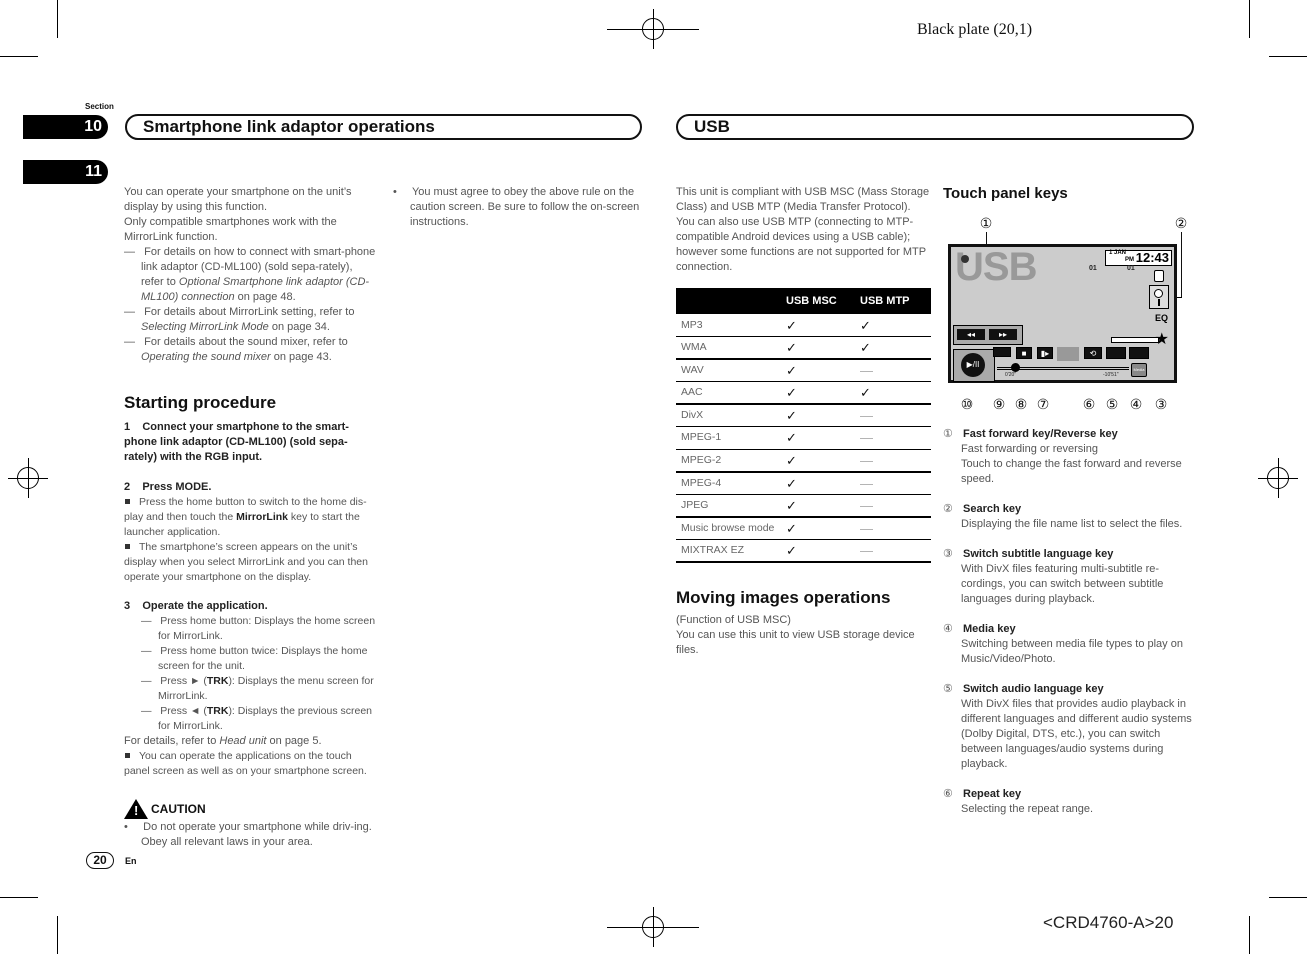  What do you see at coordinates (731, 415) in the screenshot?
I see `format-cell: DivX` at bounding box center [731, 415].